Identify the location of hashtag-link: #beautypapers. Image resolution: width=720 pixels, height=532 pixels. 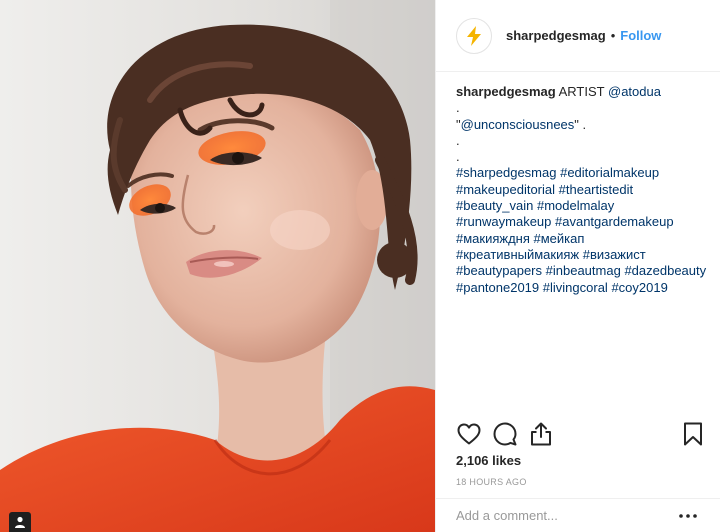
(499, 270).